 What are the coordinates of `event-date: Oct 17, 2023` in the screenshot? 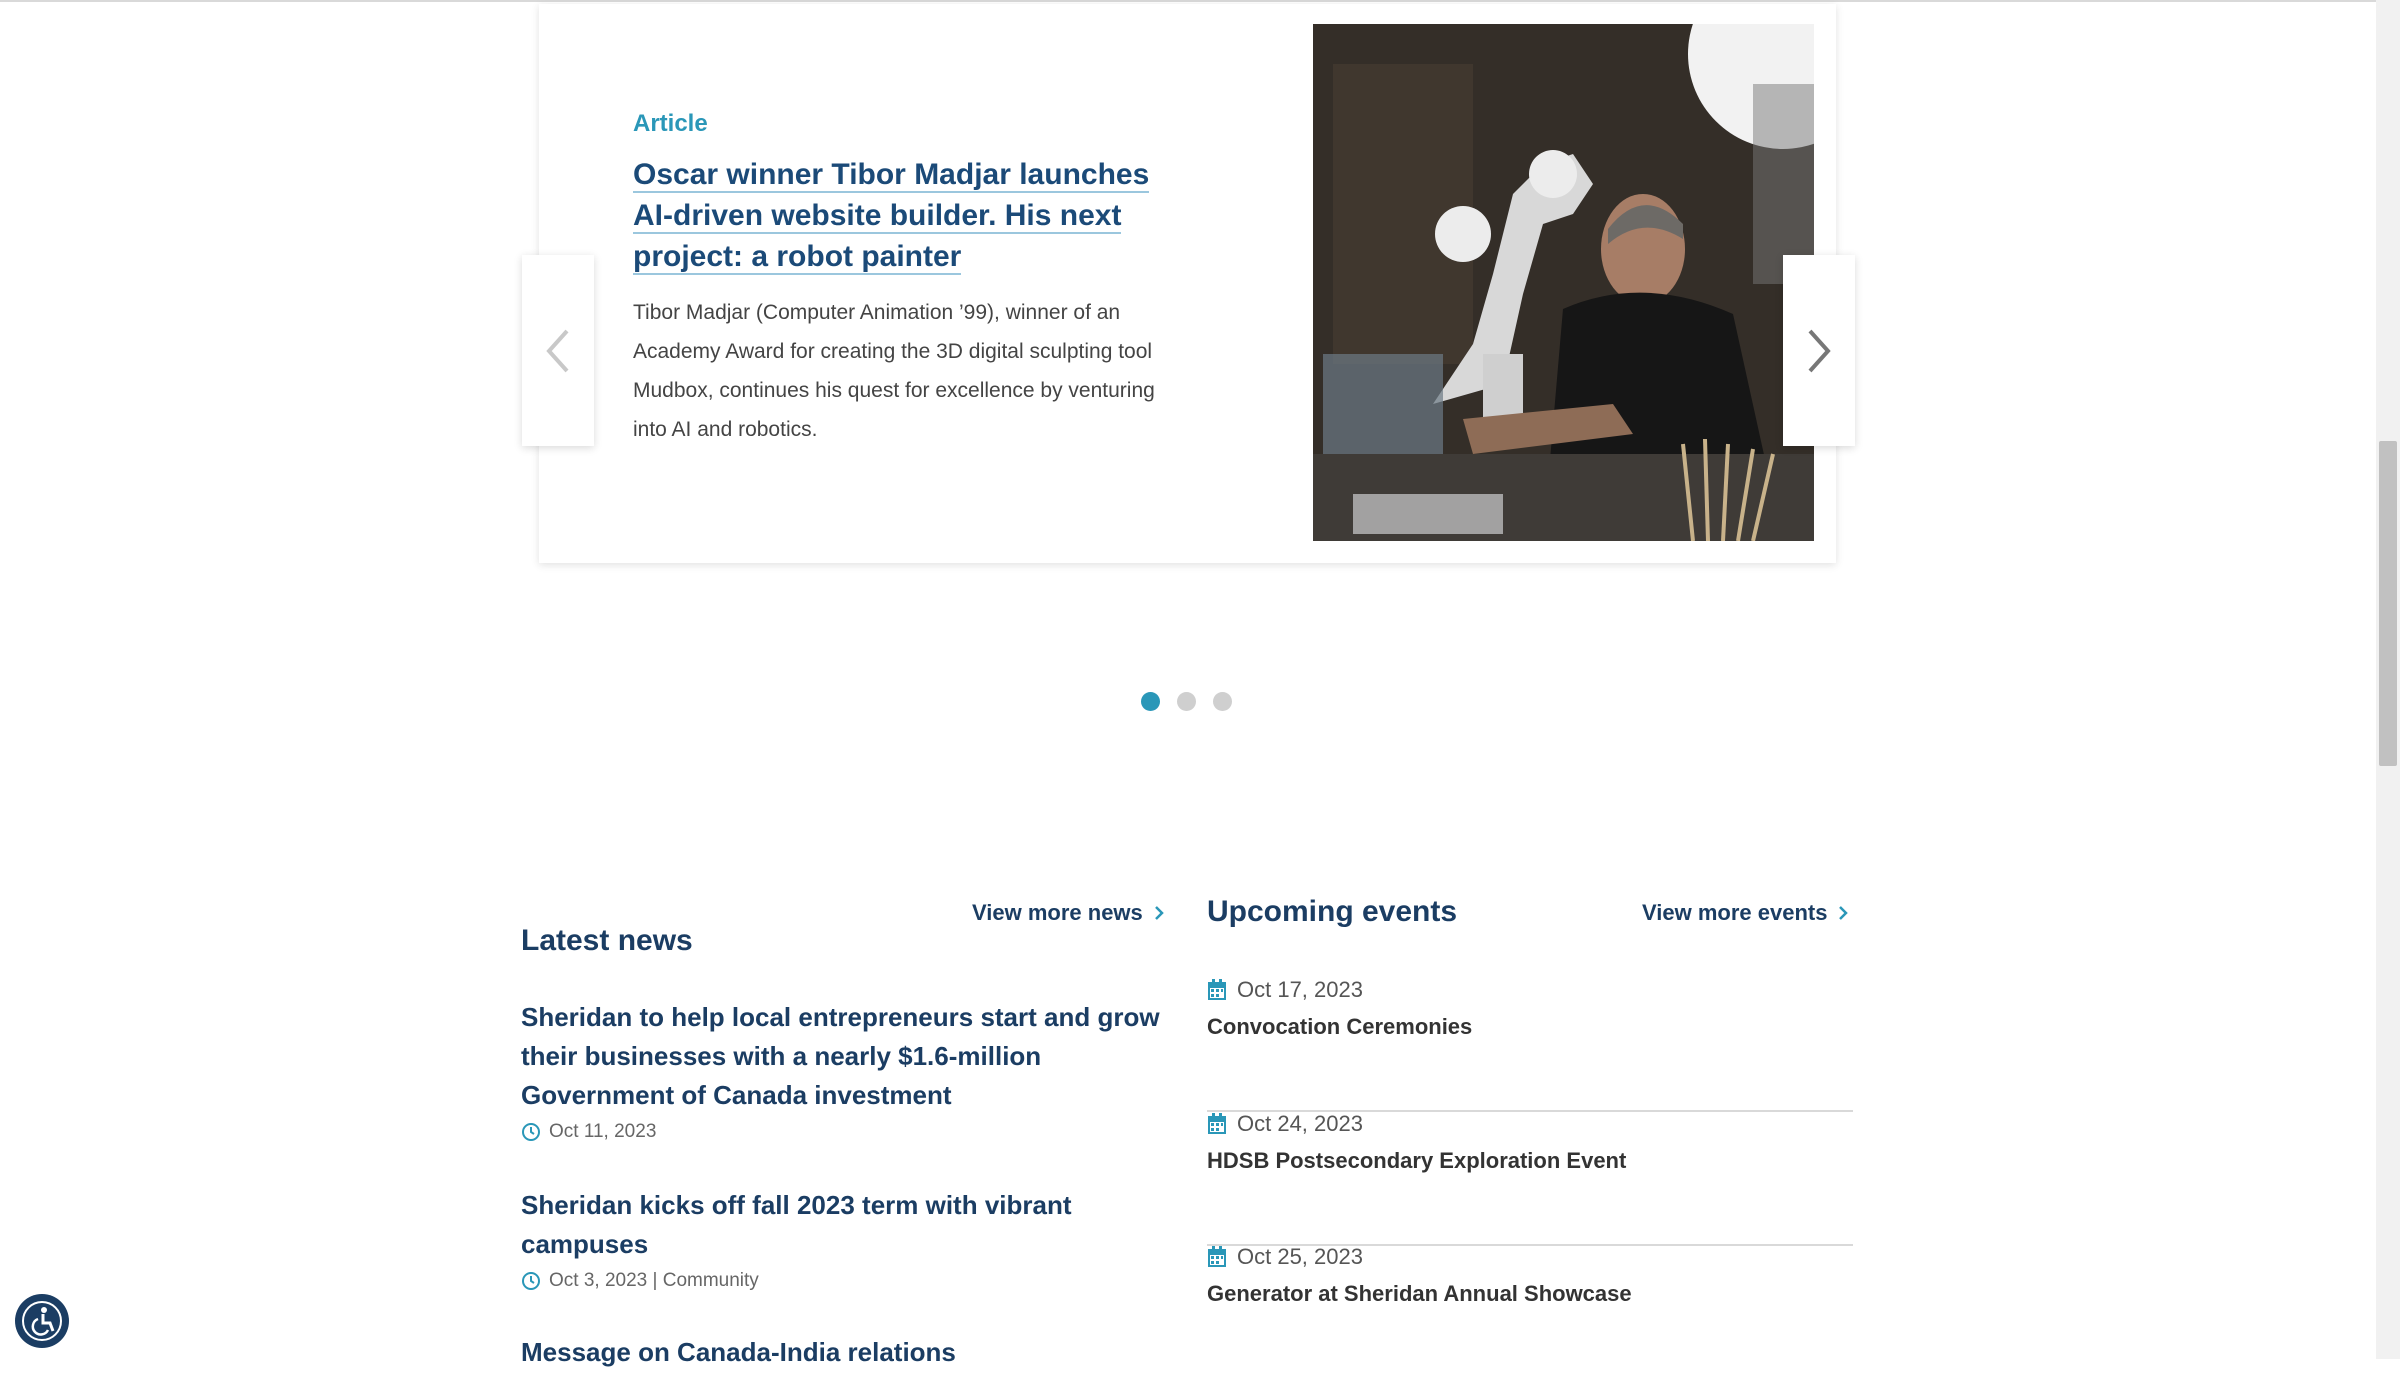 It's located at (1285, 990).